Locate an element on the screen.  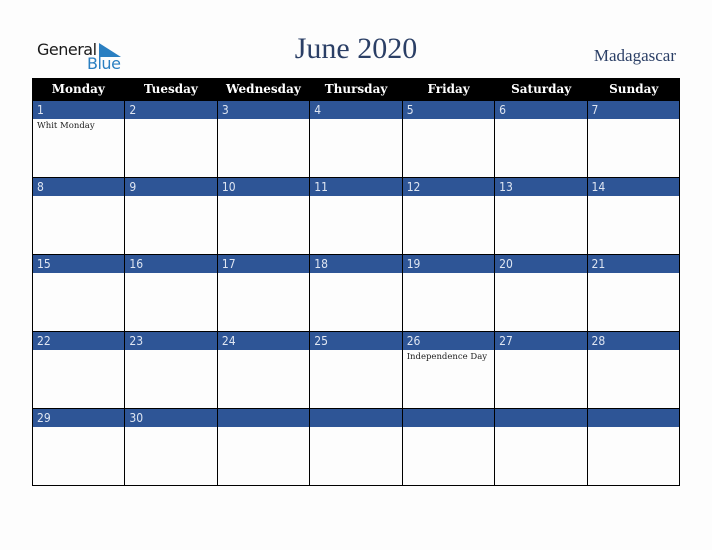
day-cell: 15 is located at coordinates (79, 293).